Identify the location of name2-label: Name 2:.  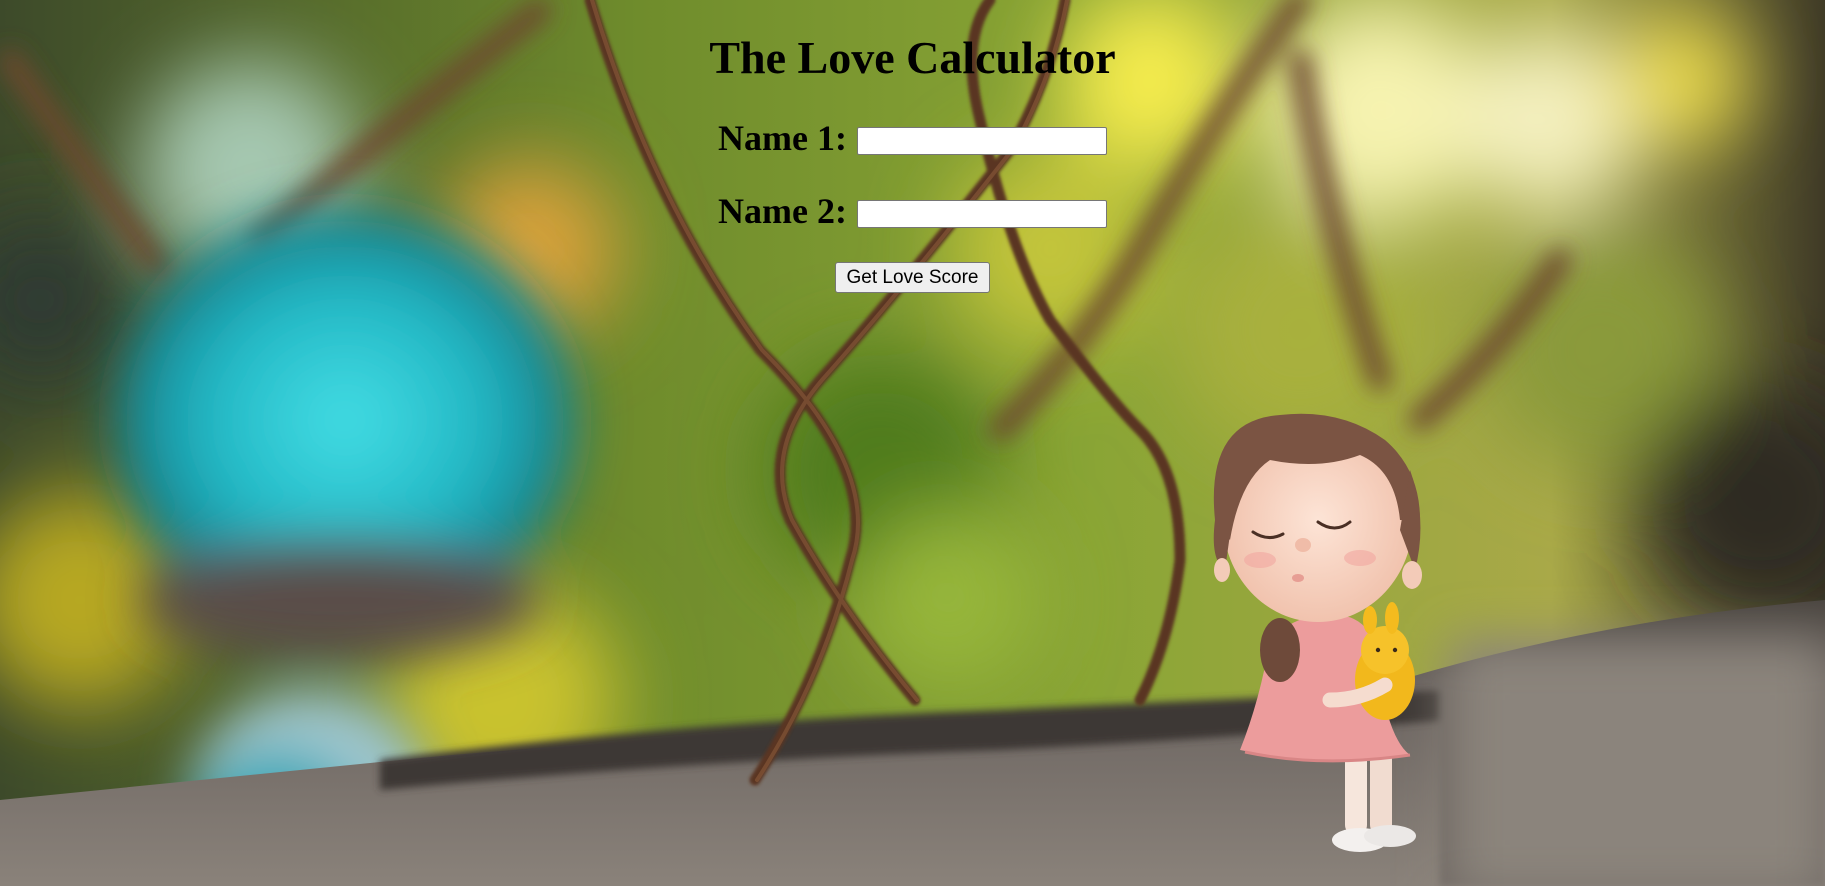
(782, 211).